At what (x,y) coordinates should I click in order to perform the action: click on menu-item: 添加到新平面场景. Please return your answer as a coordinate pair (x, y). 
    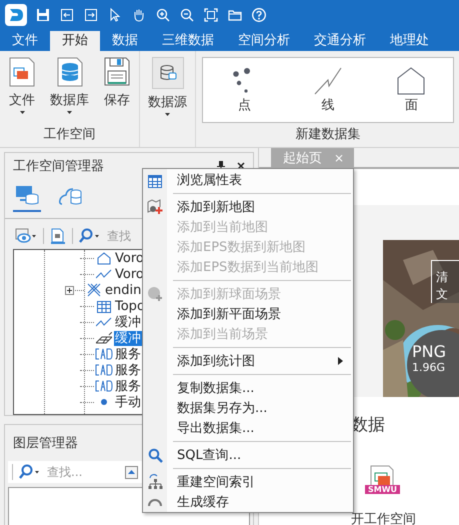
    Looking at the image, I should click on (248, 314).